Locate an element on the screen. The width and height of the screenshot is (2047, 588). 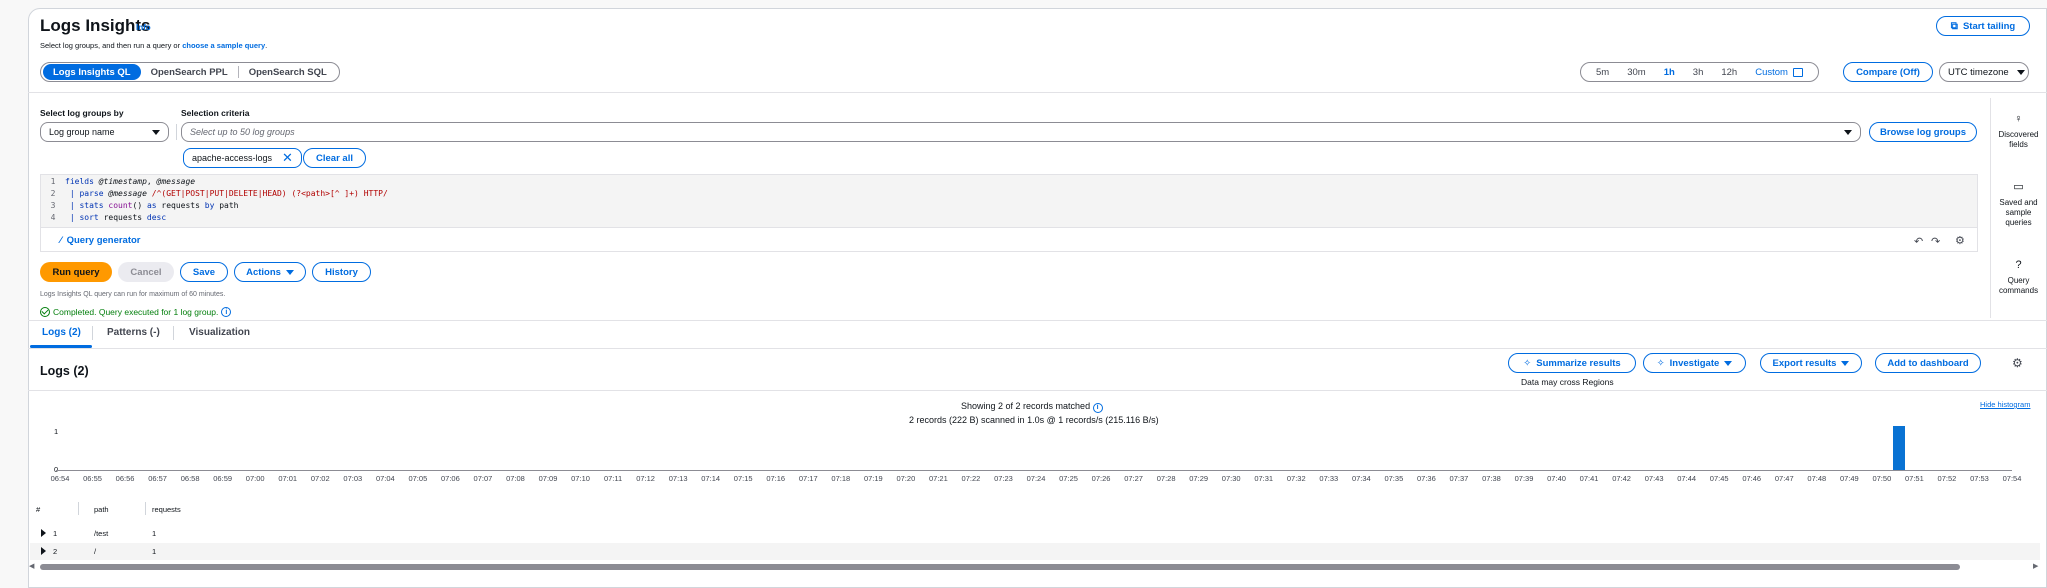
editor-toolbar is located at coordinates (1009, 240).